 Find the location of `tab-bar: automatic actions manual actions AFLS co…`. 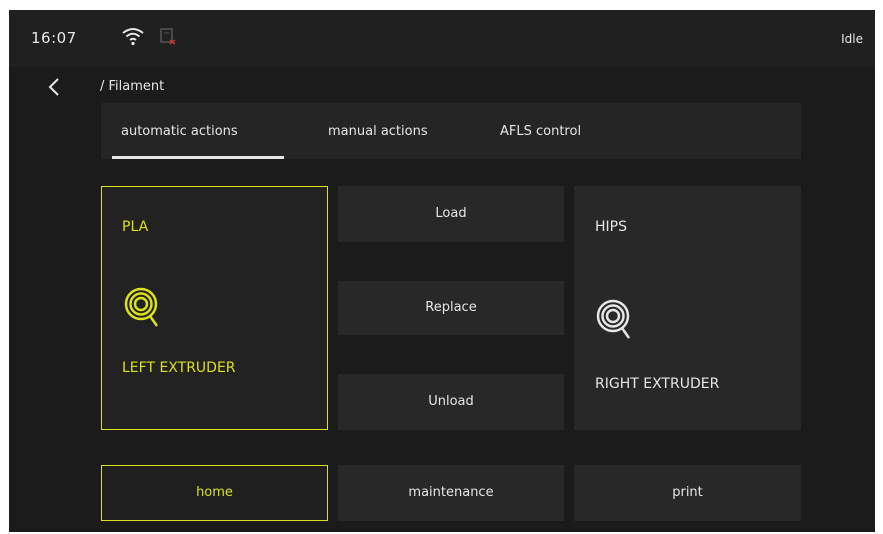

tab-bar: automatic actions manual actions AFLS co… is located at coordinates (451, 131).